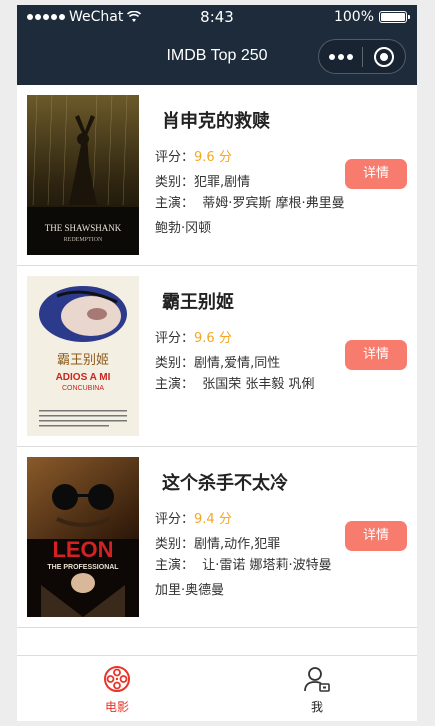 This screenshot has height=726, width=435. I want to click on movie-genre-row: 类别：剧情,爱情,同性, so click(217, 361).